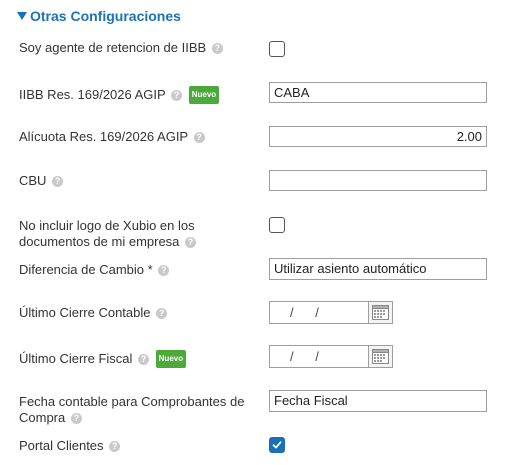  What do you see at coordinates (41, 181) in the screenshot?
I see `cbu-label: CBU ?` at bounding box center [41, 181].